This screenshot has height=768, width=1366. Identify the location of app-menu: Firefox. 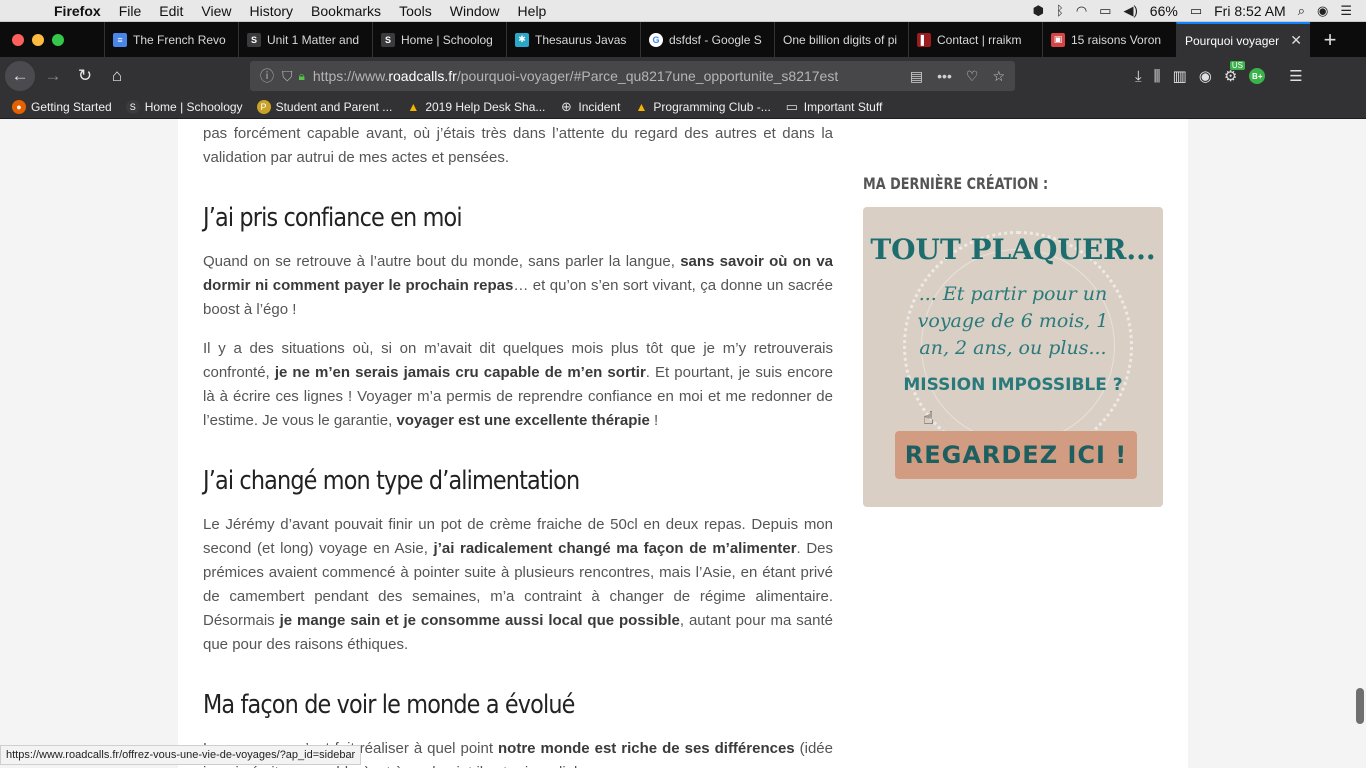
(82, 11).